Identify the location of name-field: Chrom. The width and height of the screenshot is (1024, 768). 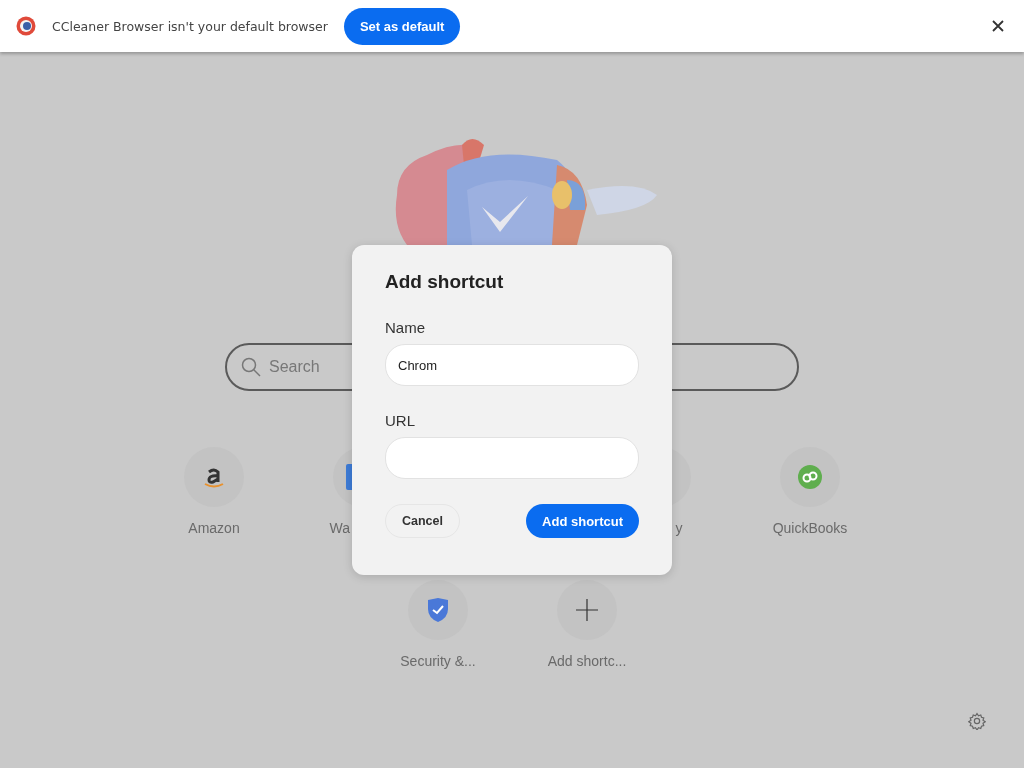
(512, 365).